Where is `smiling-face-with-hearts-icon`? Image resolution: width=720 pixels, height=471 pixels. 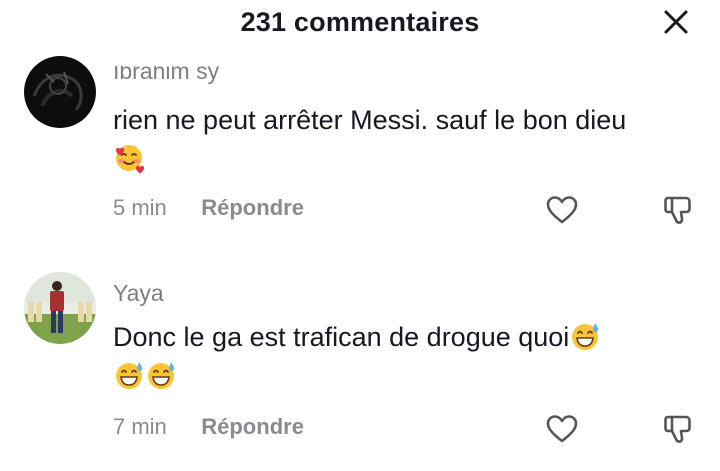 smiling-face-with-hearts-icon is located at coordinates (129, 158).